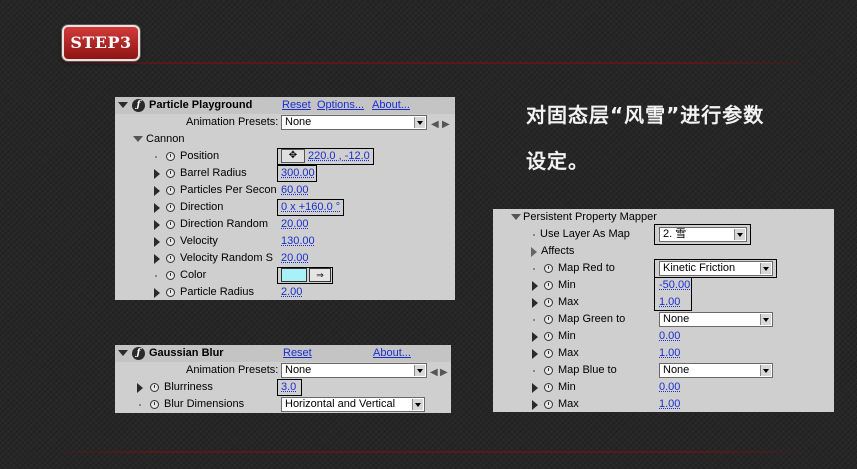 The image size is (857, 469). Describe the element at coordinates (586, 268) in the screenshot. I see `map-red-label: Map Red to` at that location.